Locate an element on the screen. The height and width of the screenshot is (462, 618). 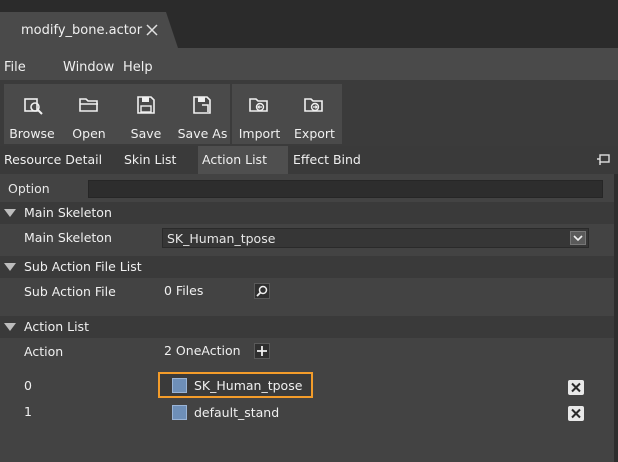
add-action-button is located at coordinates (262, 351).